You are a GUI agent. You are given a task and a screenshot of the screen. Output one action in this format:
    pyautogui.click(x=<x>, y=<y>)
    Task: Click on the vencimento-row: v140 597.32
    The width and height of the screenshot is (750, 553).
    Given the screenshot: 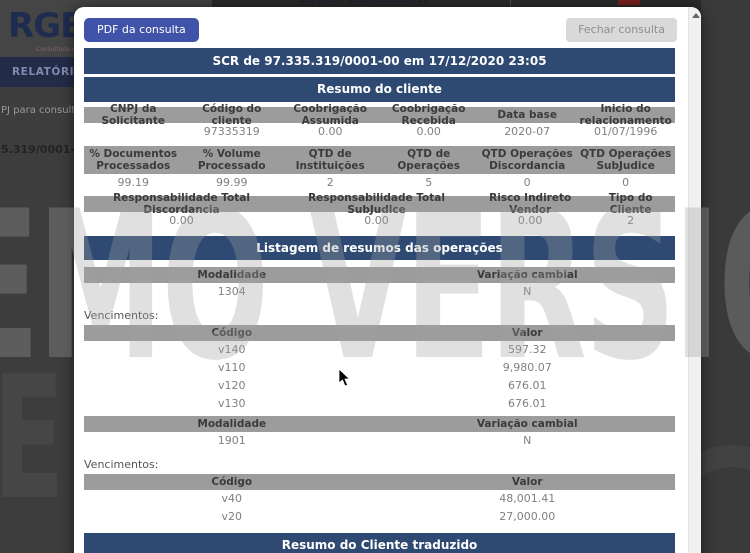 What is the action you would take?
    pyautogui.click(x=379, y=350)
    